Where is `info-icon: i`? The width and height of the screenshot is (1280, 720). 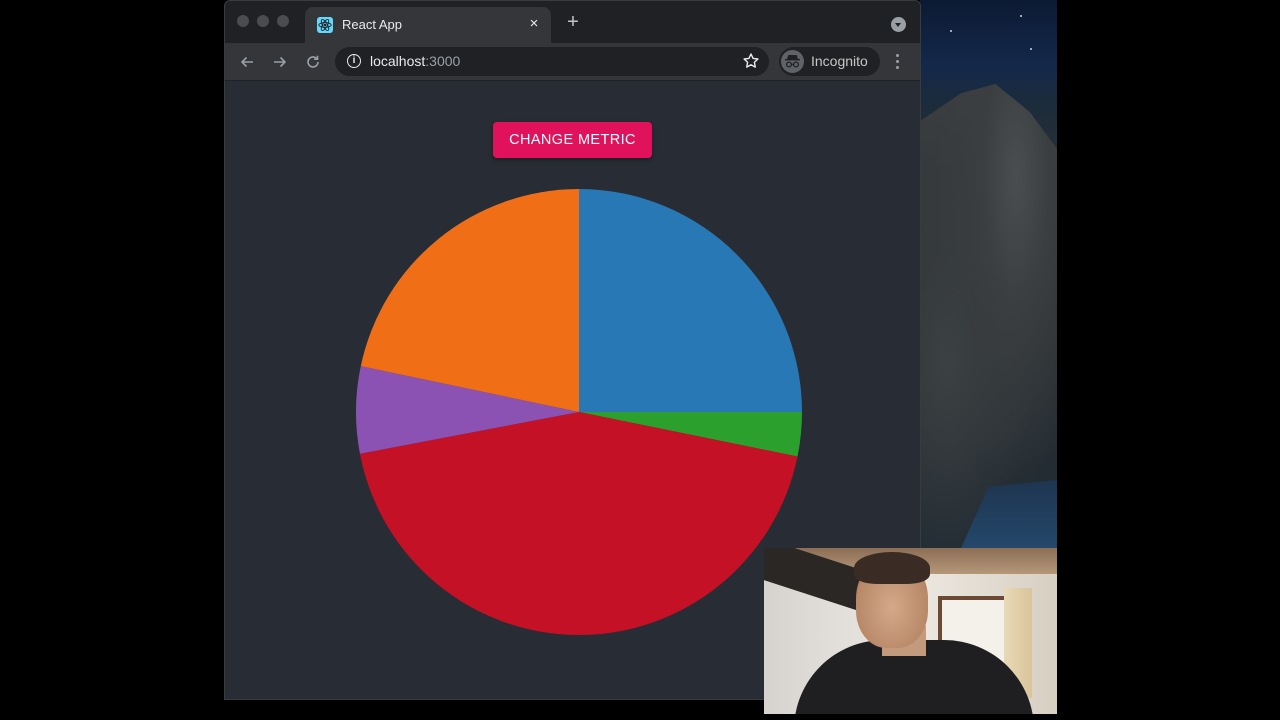 info-icon: i is located at coordinates (354, 61).